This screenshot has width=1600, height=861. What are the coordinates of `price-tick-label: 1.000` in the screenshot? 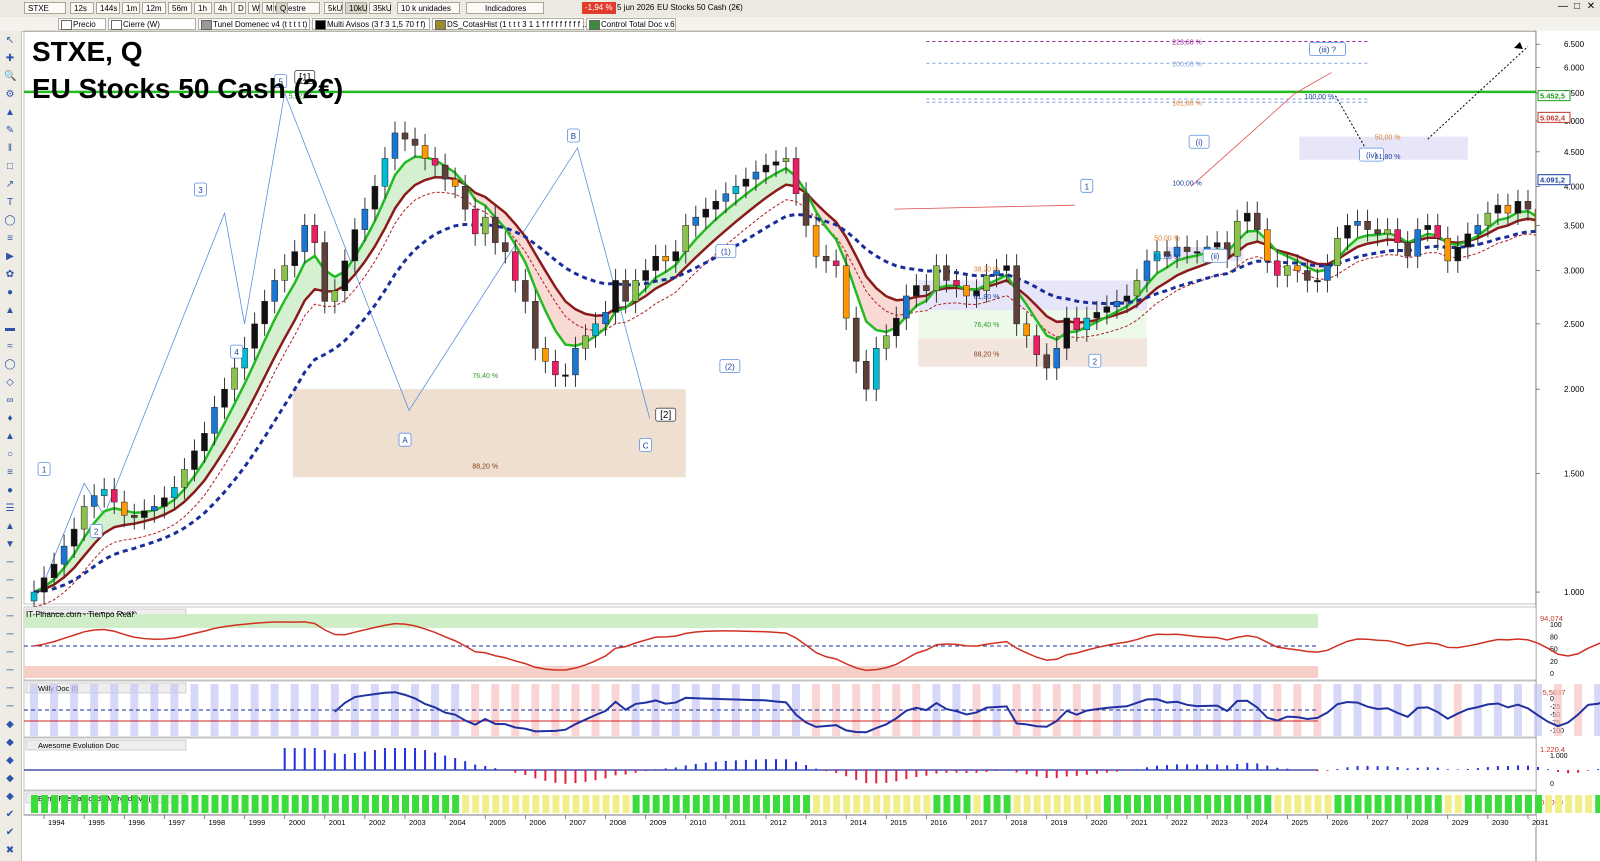 It's located at (1574, 592).